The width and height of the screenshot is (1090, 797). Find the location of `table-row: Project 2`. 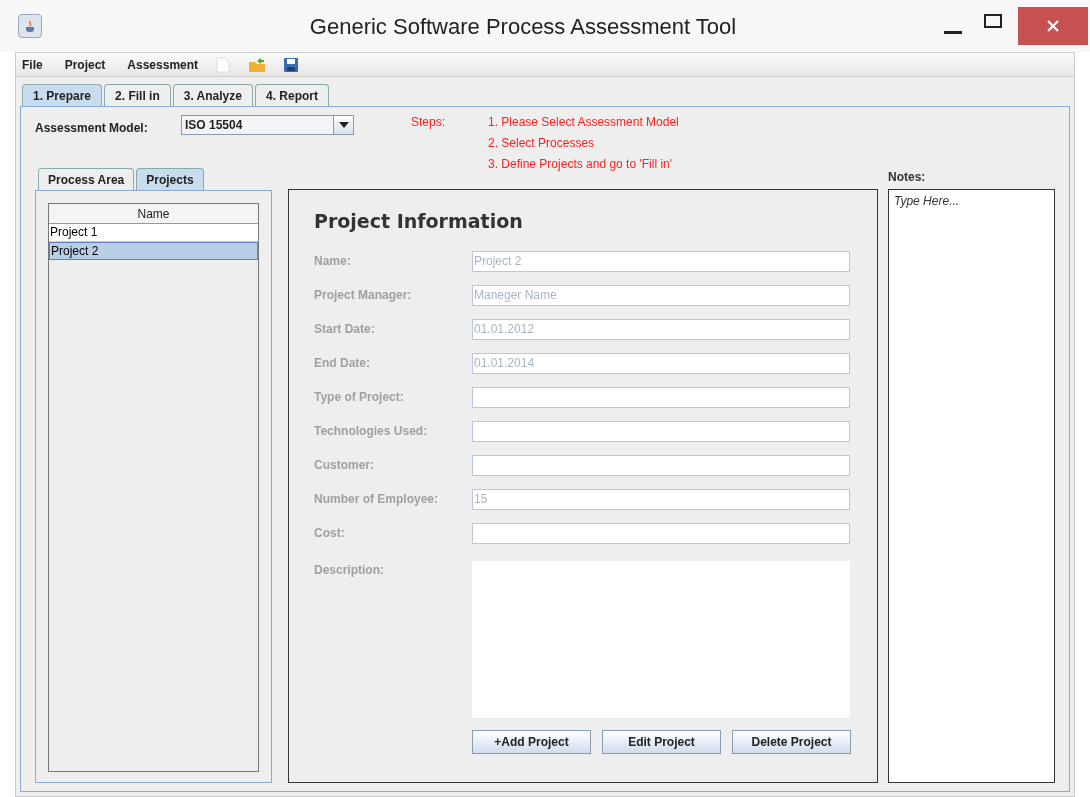

table-row: Project 2 is located at coordinates (153, 251).